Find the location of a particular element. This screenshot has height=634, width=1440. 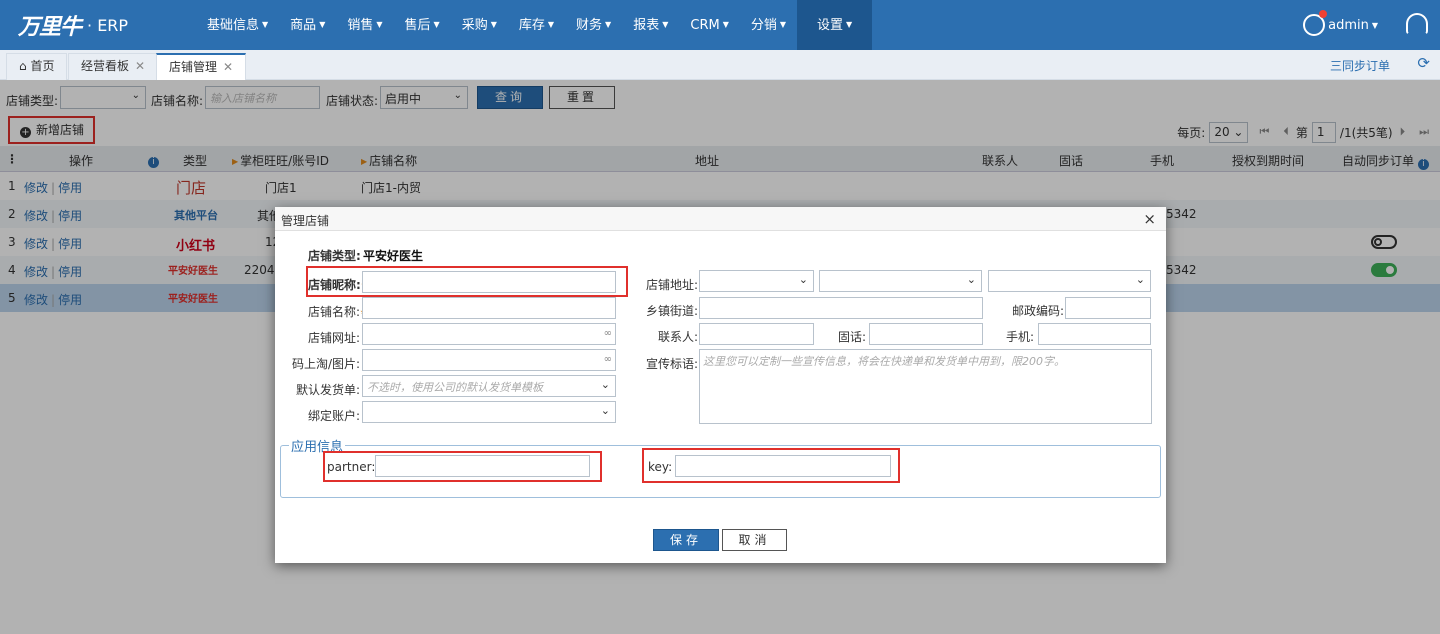

menu-sales: 销售 ▼ is located at coordinates (364, 25).